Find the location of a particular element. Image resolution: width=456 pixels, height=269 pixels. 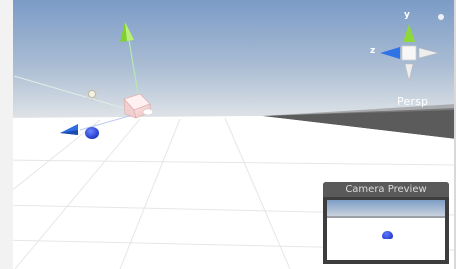

preview-sky is located at coordinates (386, 208).